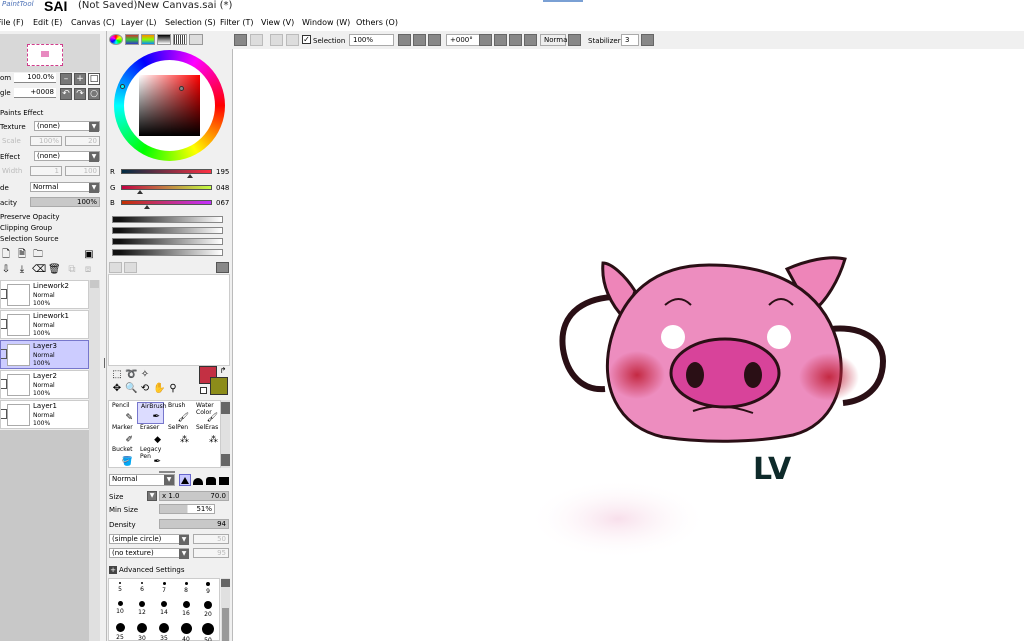 The width and height of the screenshot is (1024, 641). Describe the element at coordinates (117, 375) in the screenshot. I see `marquee-tool-icon: ⬚` at that location.